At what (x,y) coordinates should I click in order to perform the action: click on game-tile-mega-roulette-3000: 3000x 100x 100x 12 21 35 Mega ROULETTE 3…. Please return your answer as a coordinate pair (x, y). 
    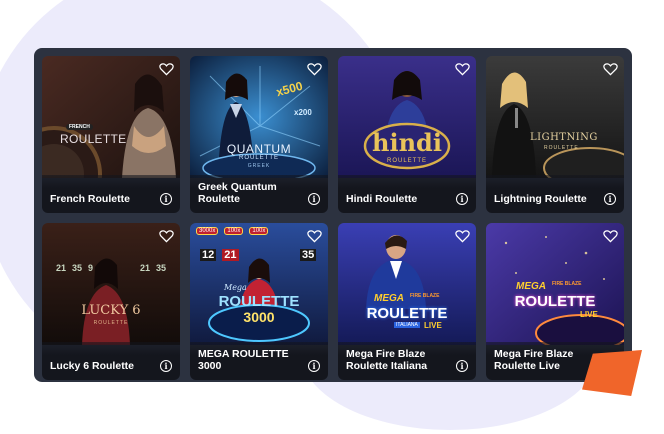
    Looking at the image, I should click on (259, 301).